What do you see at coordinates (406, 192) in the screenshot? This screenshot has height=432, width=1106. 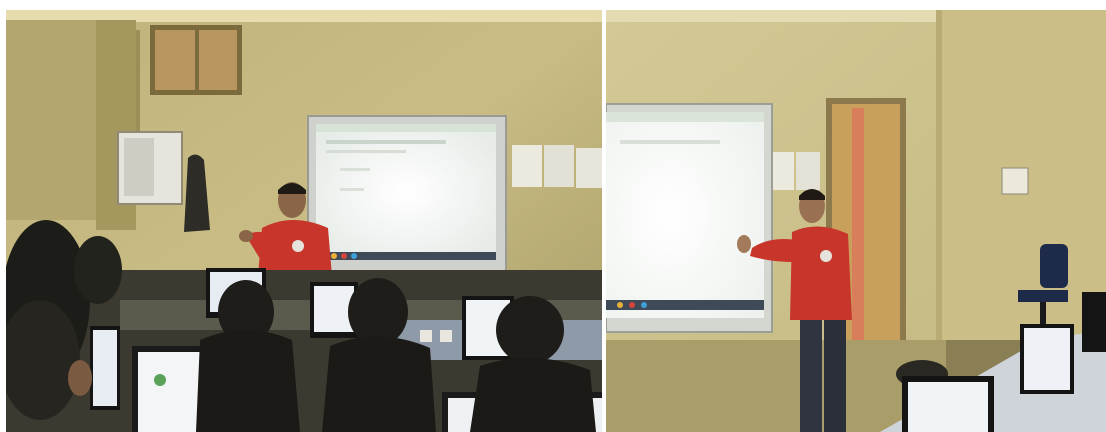 I see `projected-browser` at bounding box center [406, 192].